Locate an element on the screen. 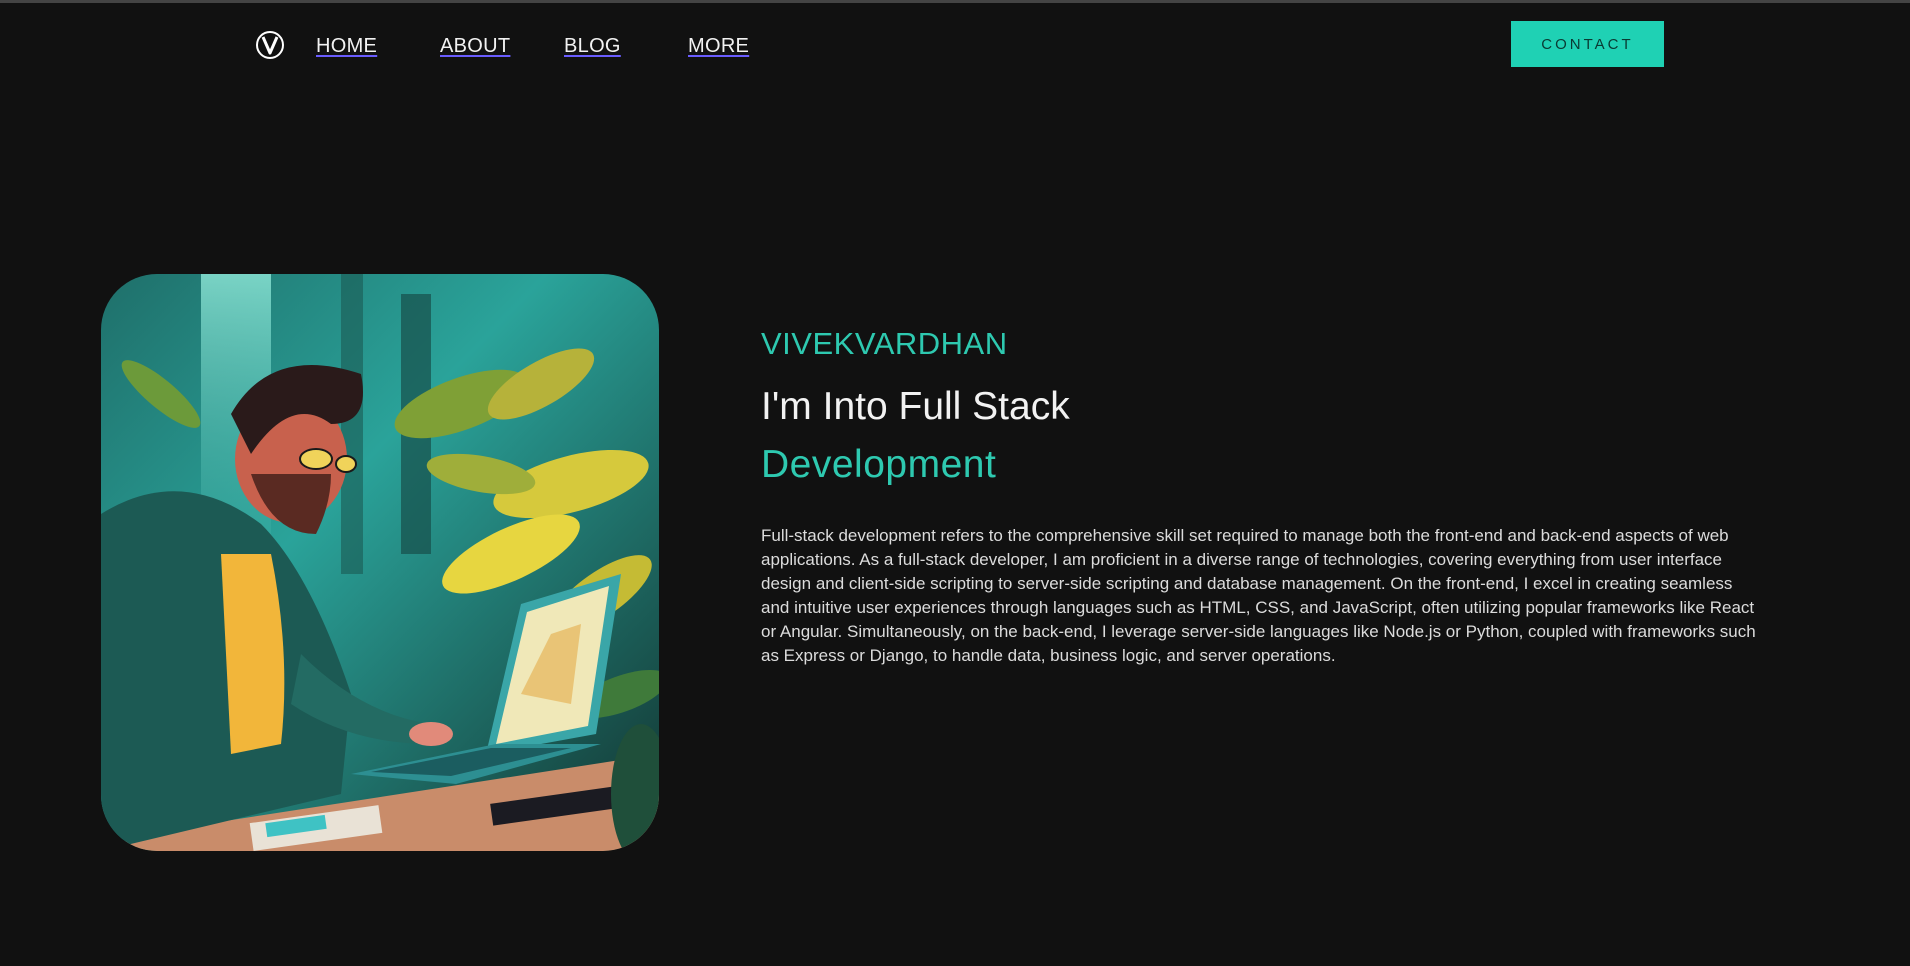 The image size is (1910, 966). headline-accent: Development is located at coordinates (879, 464).